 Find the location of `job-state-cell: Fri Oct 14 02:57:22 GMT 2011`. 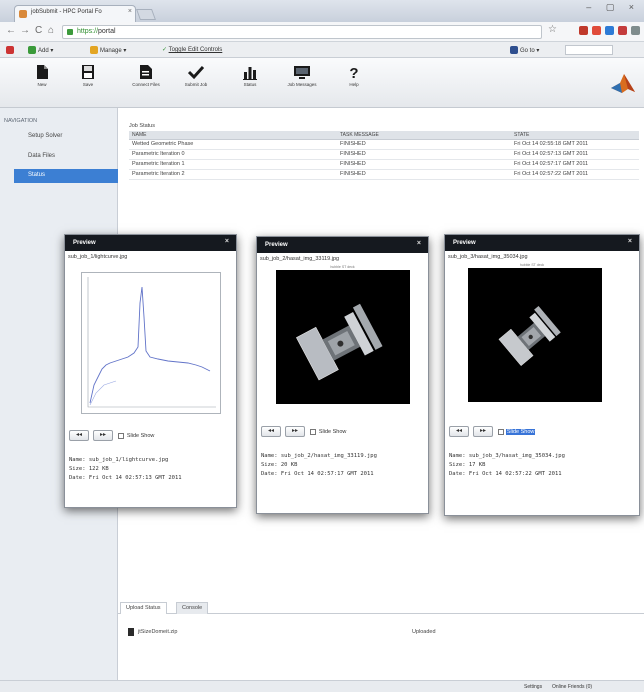

job-state-cell: Fri Oct 14 02:57:22 GMT 2011 is located at coordinates (575, 174).